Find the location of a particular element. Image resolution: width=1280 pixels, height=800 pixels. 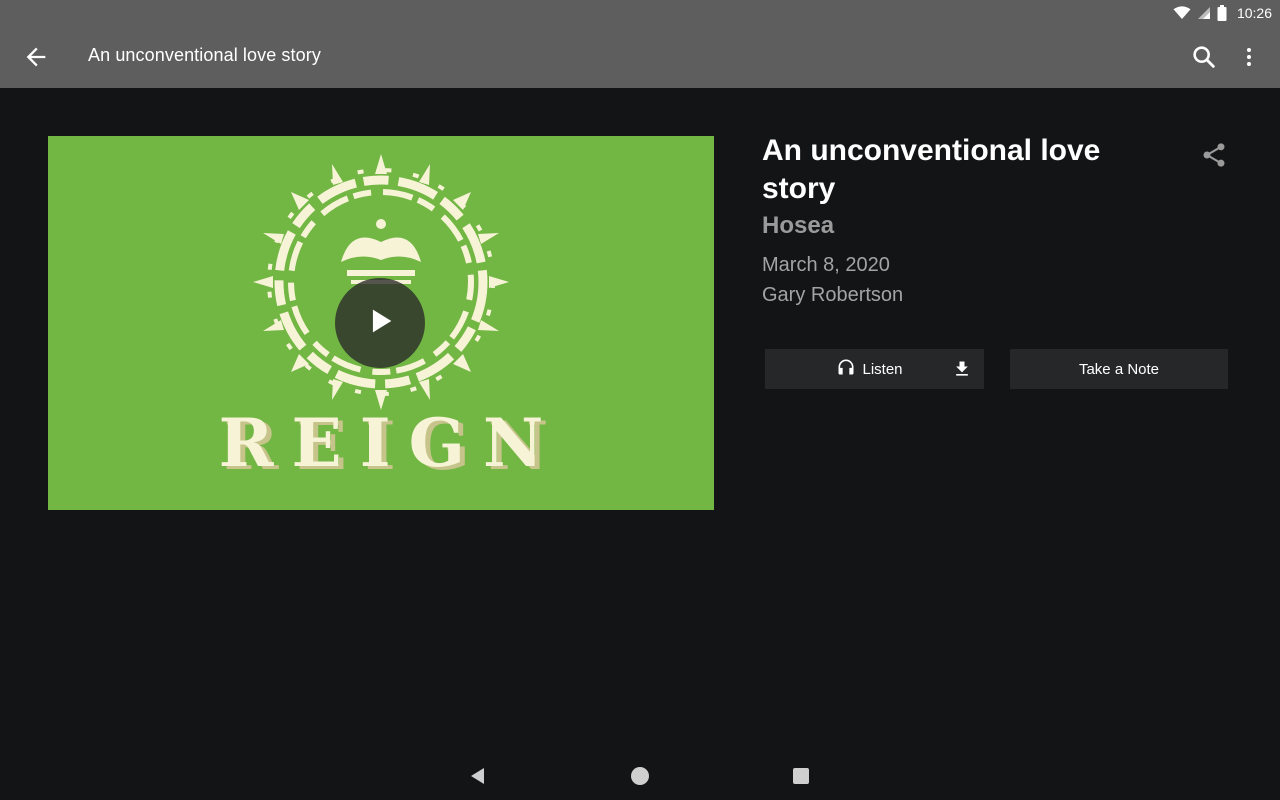

artwork-title: REIGN is located at coordinates (390, 443).